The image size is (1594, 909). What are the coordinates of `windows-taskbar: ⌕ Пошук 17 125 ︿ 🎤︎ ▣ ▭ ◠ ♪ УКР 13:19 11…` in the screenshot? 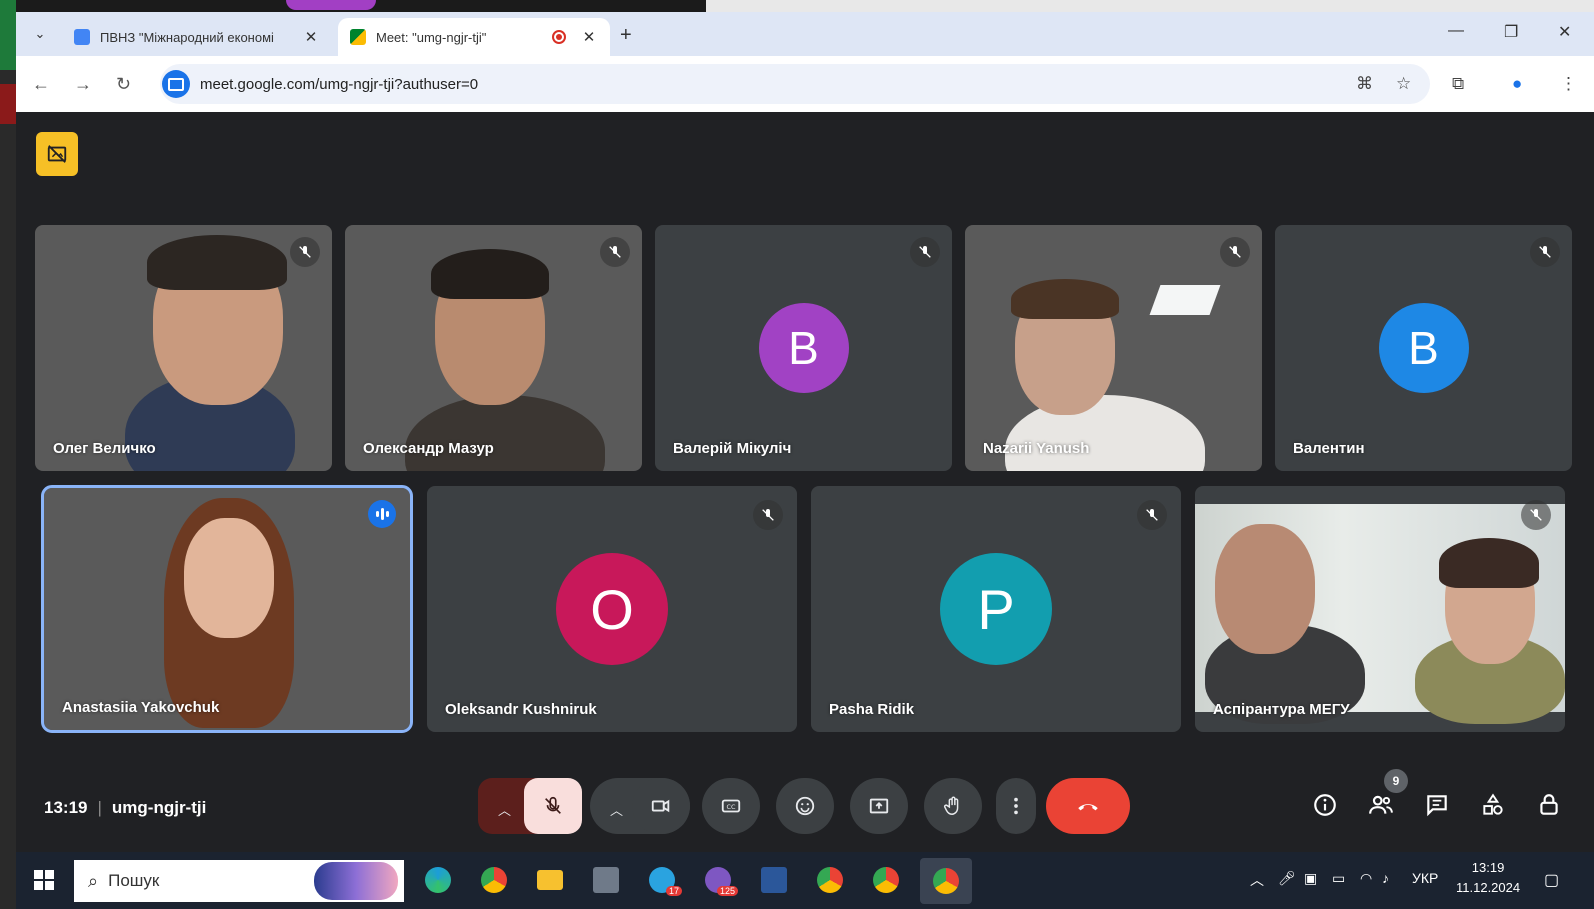 It's located at (805, 880).